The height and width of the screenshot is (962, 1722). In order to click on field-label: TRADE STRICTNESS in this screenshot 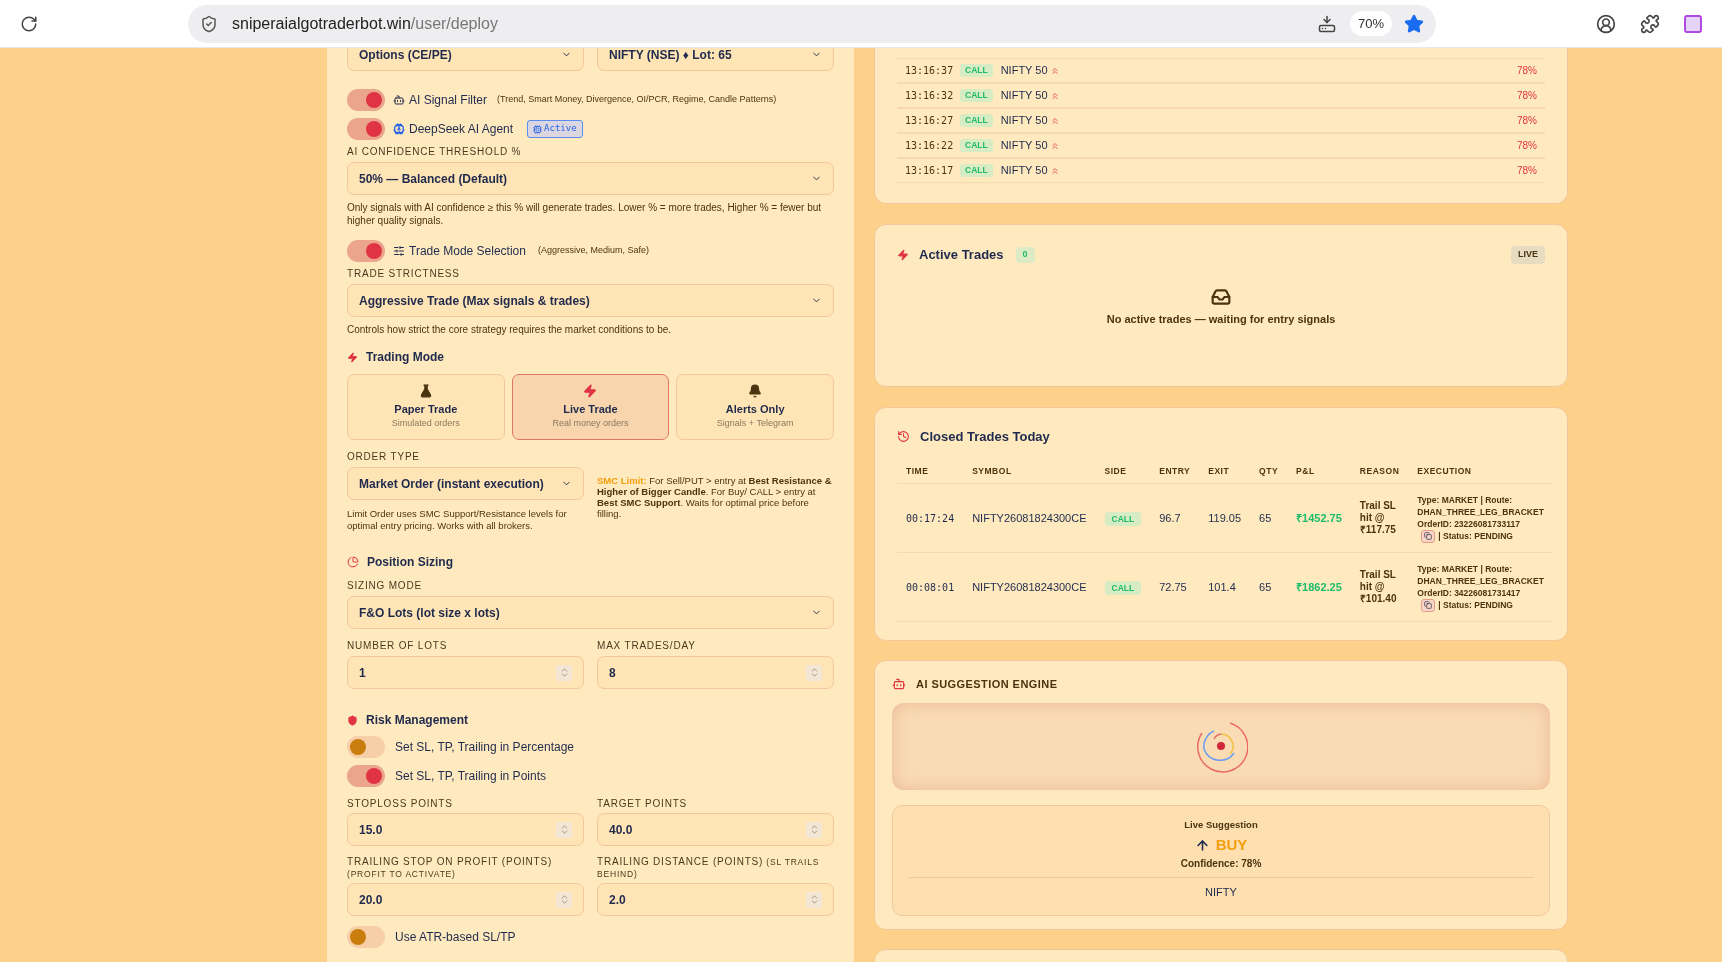, I will do `click(404, 274)`.